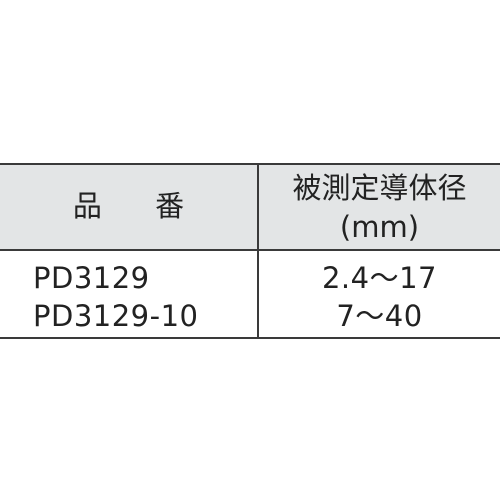  I want to click on table-row-2-range: 7～40, so click(379, 316).